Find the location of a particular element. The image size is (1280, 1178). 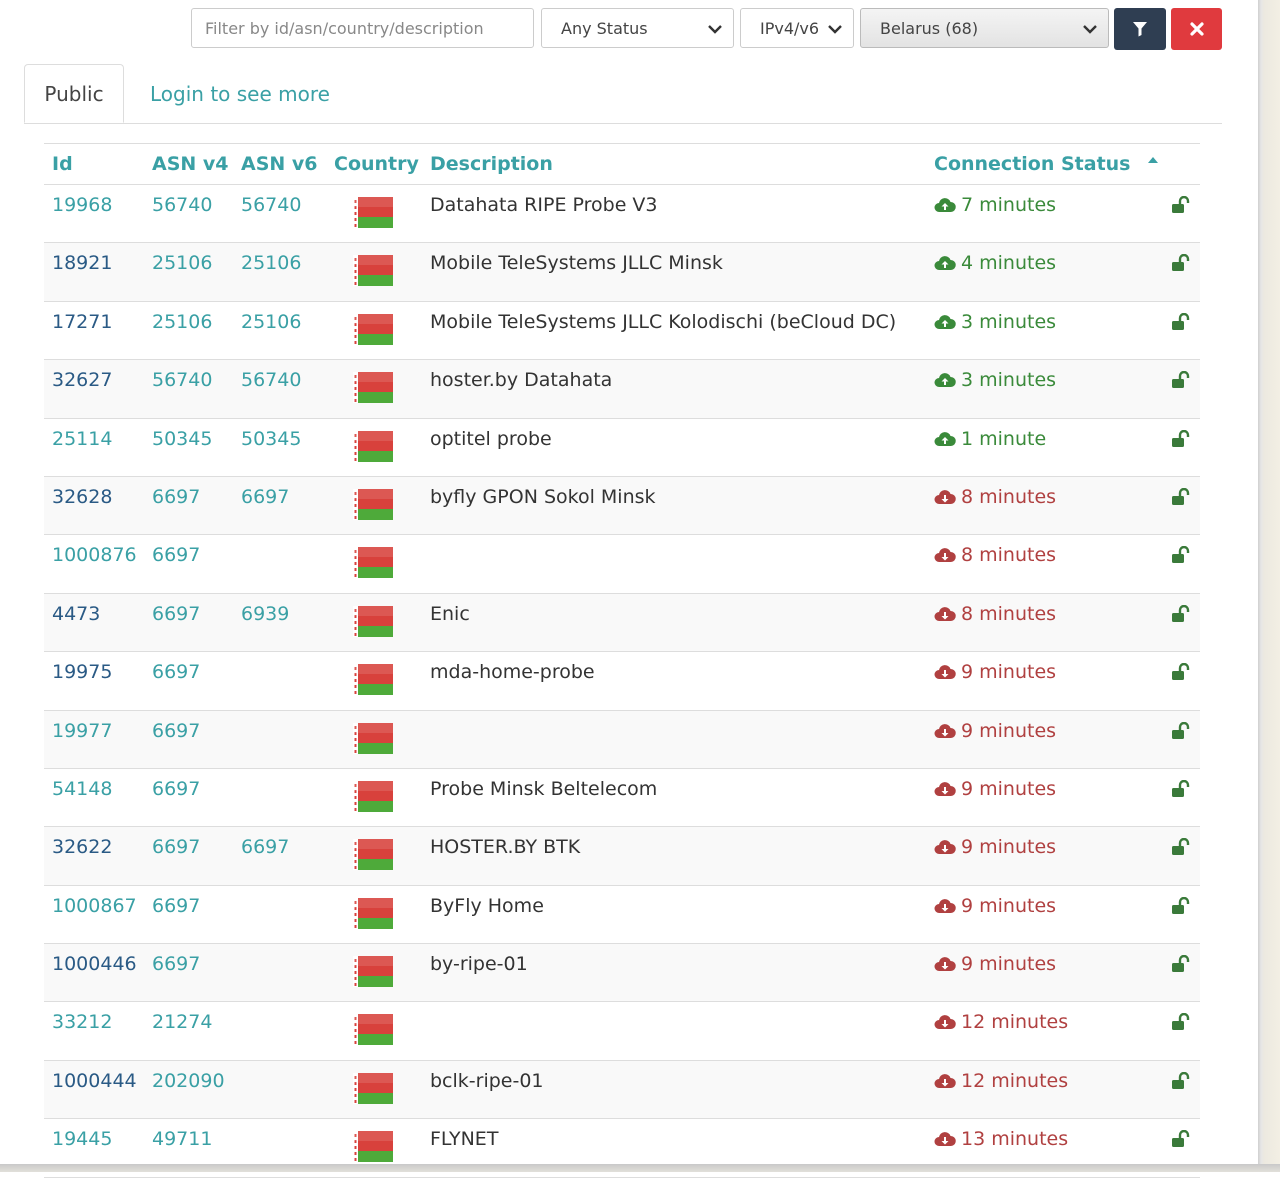

apply-filter-button is located at coordinates (1140, 29).